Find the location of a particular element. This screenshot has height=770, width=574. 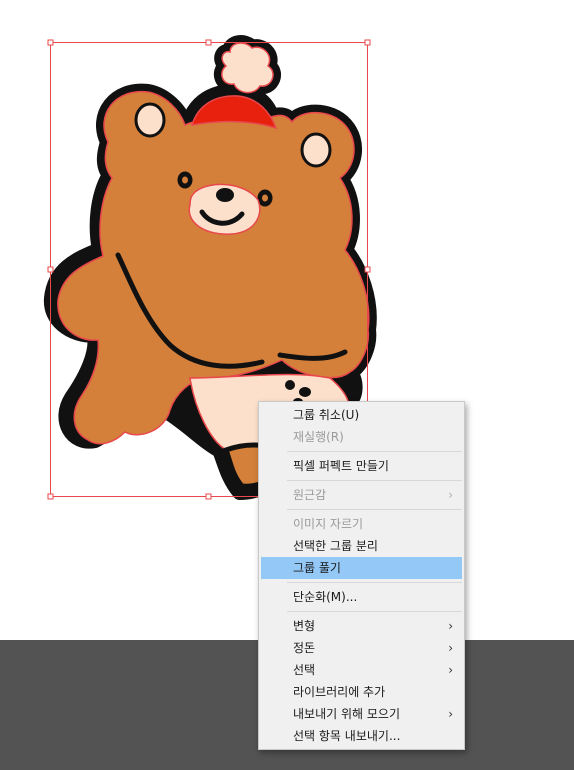

menu-item-release-selected-group: 선택한 그룹 분리 is located at coordinates (361, 546).